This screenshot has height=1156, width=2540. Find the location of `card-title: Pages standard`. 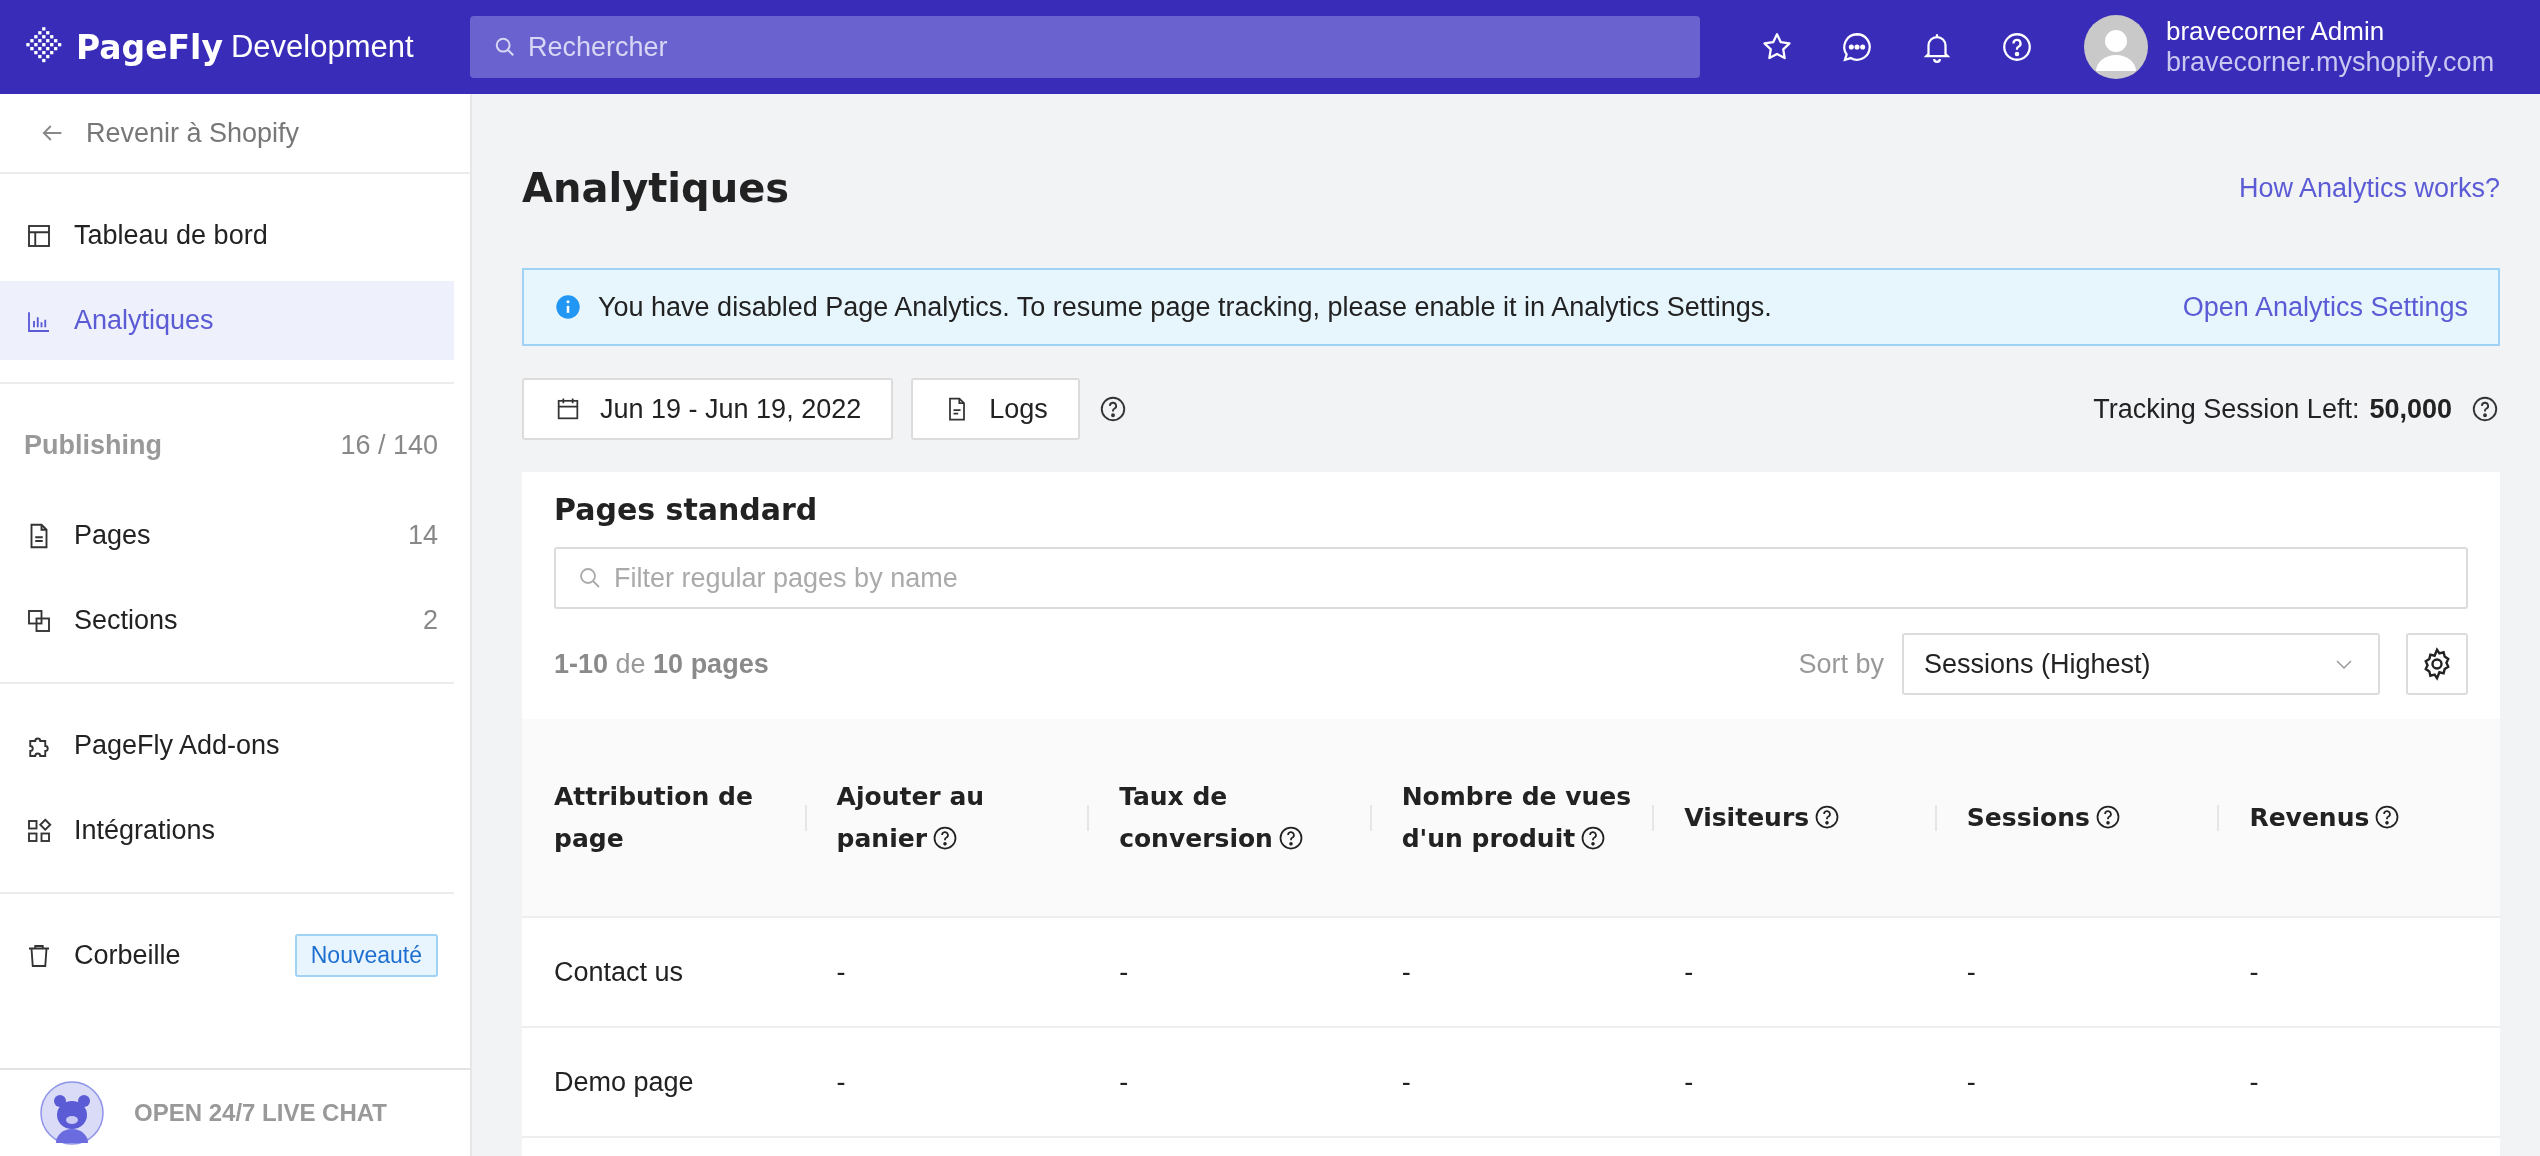

card-title: Pages standard is located at coordinates (686, 509).